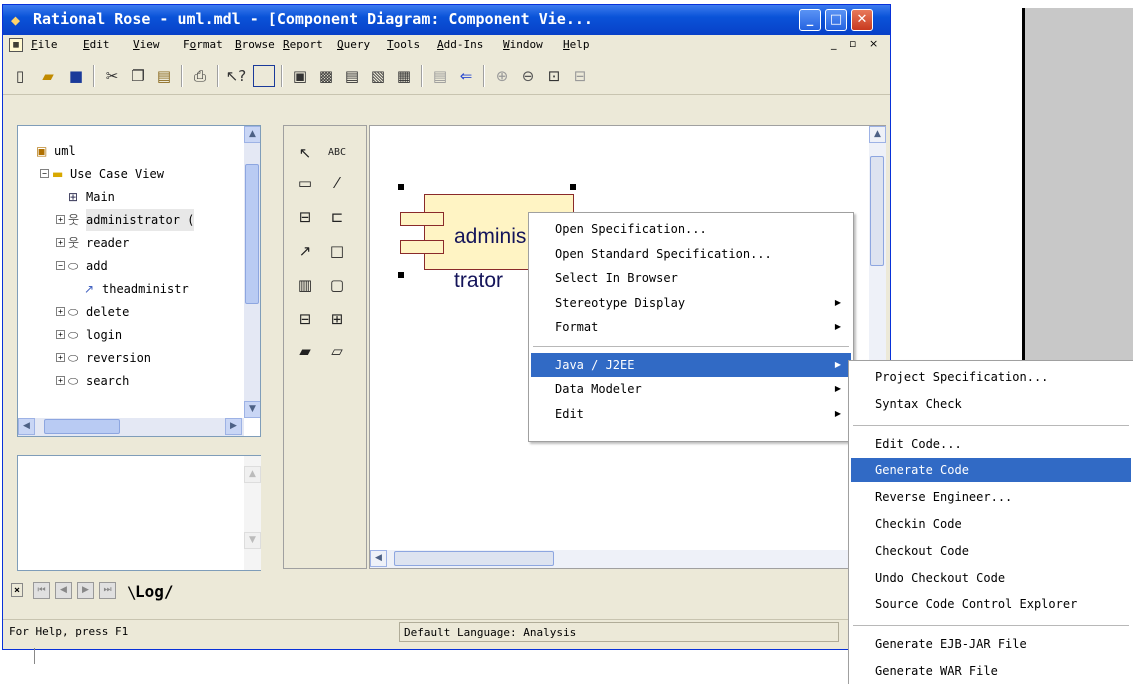 This screenshot has height=684, width=1133. Describe the element at coordinates (131, 220) in the screenshot. I see `tree-item: + 웃 administrator (` at that location.